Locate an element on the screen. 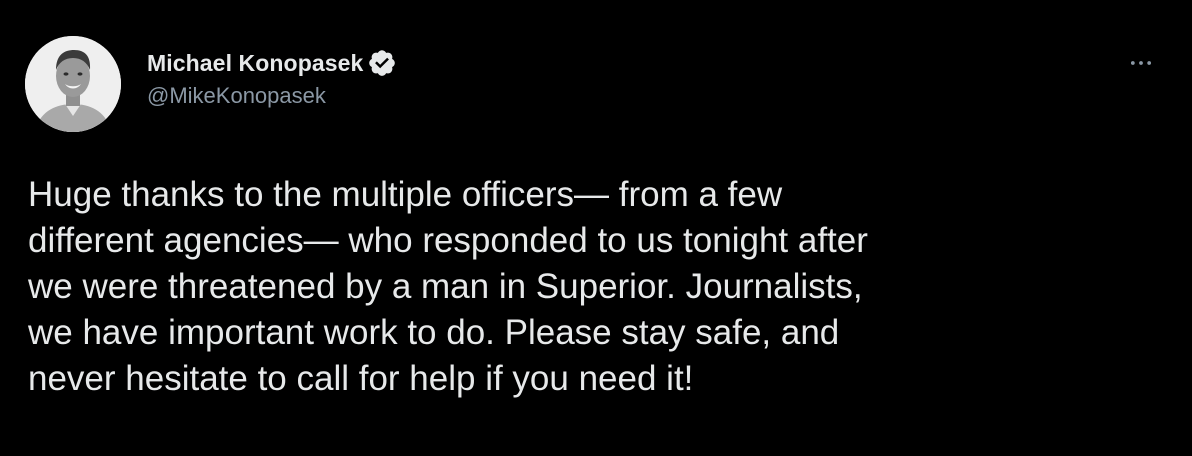  author-display-name: Michael Konopasek is located at coordinates (255, 63).